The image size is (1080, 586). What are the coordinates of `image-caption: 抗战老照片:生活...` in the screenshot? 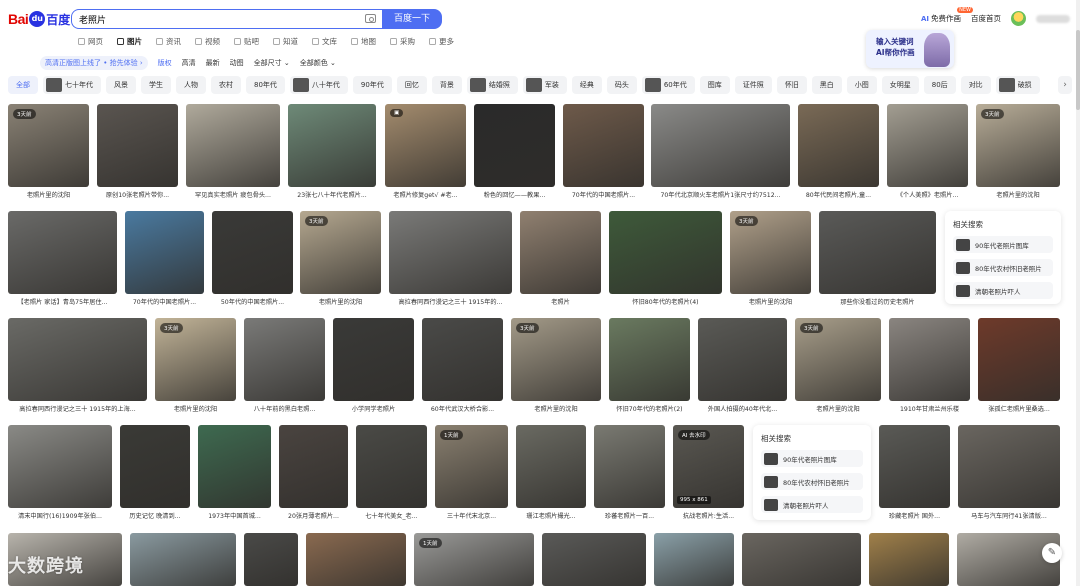 It's located at (708, 515).